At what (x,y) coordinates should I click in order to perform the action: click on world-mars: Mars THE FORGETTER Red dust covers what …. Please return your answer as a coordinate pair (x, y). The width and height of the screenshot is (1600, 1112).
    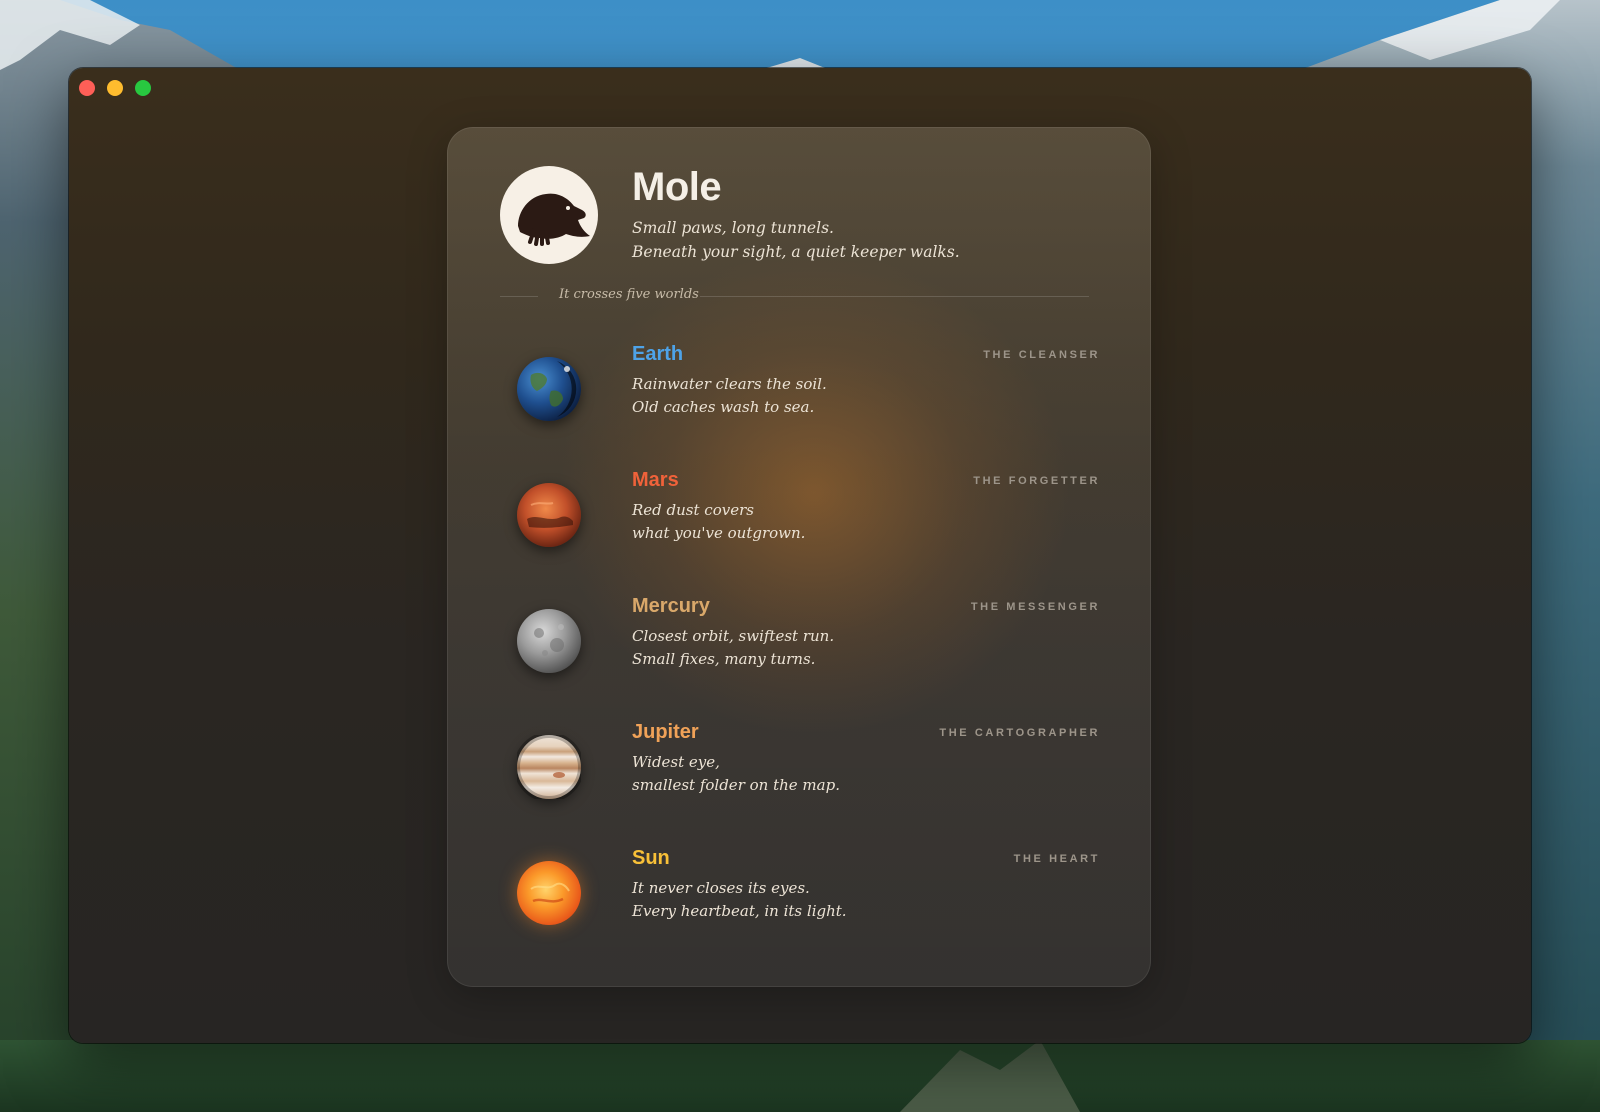
    Looking at the image, I should click on (800, 519).